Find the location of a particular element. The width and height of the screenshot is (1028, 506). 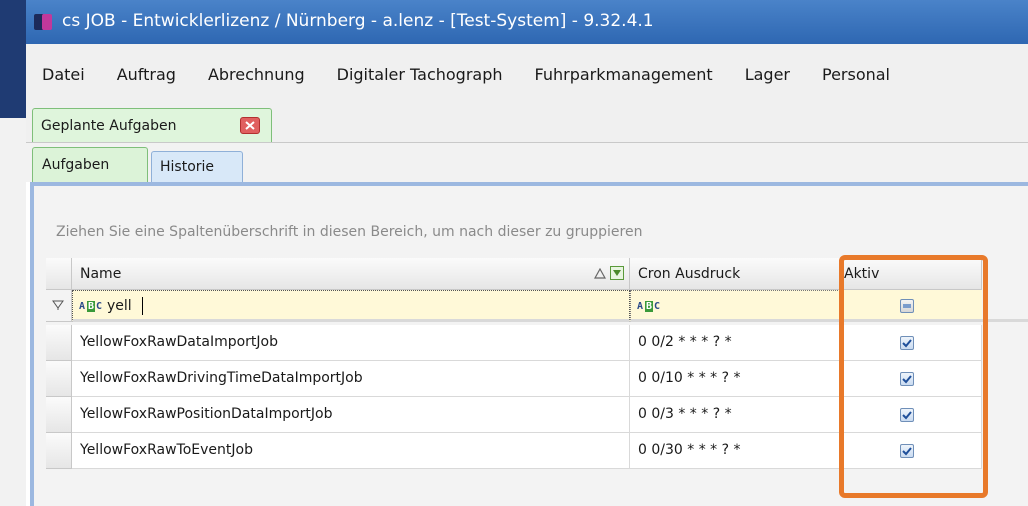

column-header-cron-label: Cron Ausdruck is located at coordinates (689, 274).